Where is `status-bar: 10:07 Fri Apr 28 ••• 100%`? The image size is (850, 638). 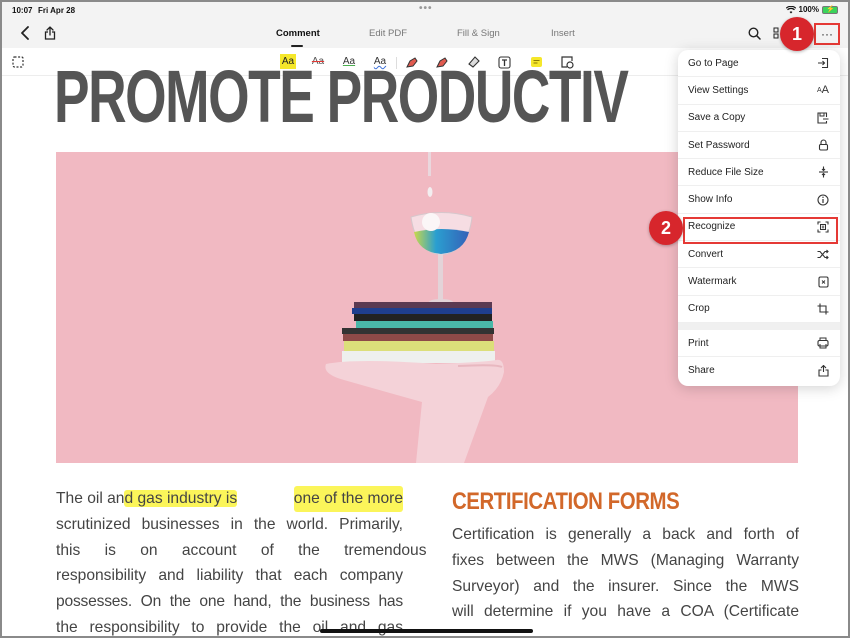
status-bar: 10:07 Fri Apr 28 ••• 100% is located at coordinates (425, 10).